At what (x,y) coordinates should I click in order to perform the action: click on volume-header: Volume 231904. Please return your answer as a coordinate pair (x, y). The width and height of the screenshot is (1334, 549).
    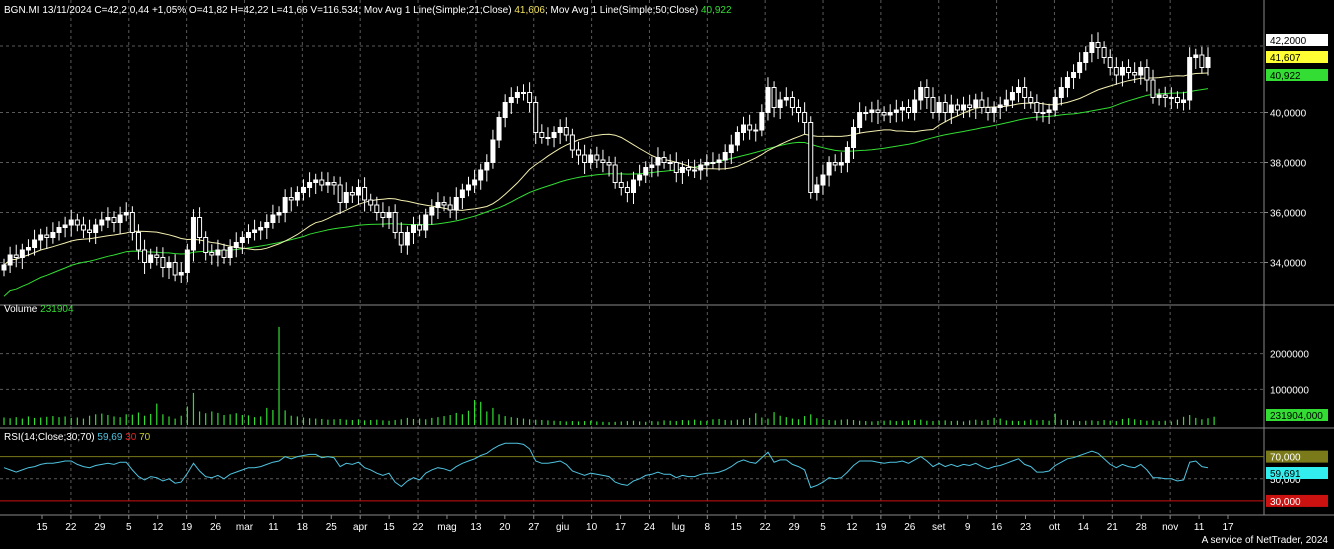
    Looking at the image, I should click on (39, 309).